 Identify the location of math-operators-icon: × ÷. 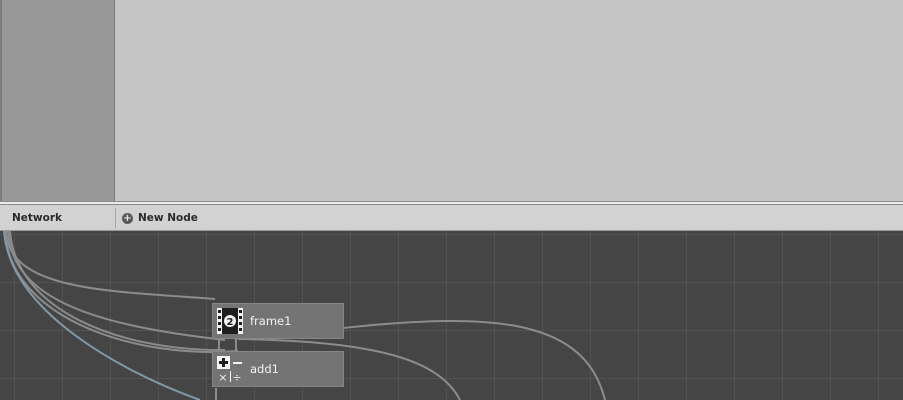
(229, 369).